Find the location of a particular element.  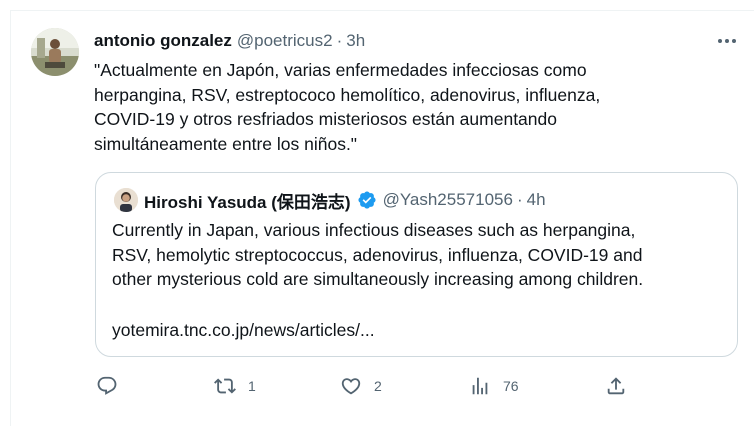

like-icon is located at coordinates (351, 386).